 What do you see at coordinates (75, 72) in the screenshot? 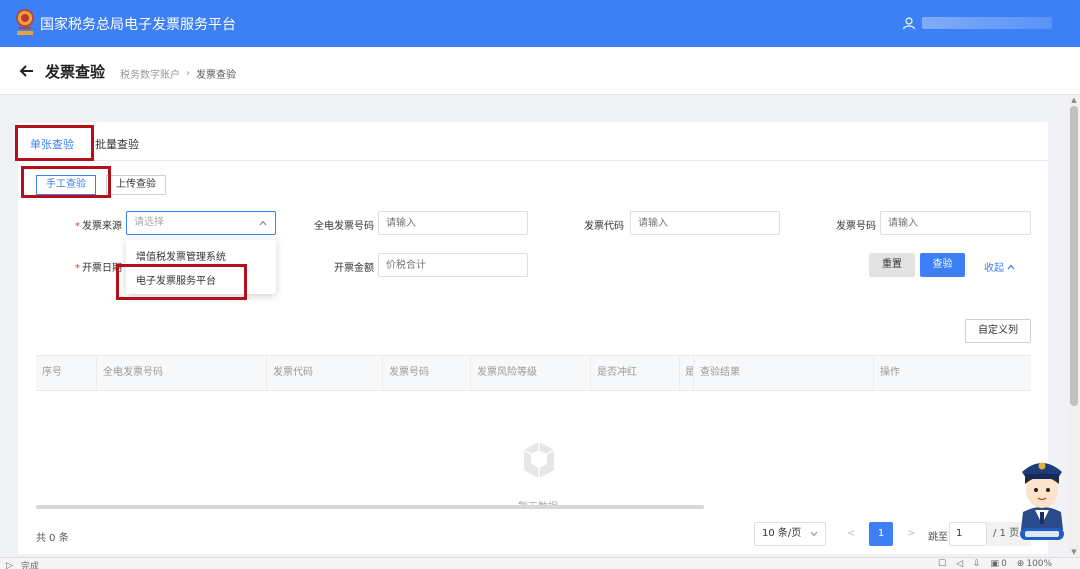
I see `page-title: 发票查验` at bounding box center [75, 72].